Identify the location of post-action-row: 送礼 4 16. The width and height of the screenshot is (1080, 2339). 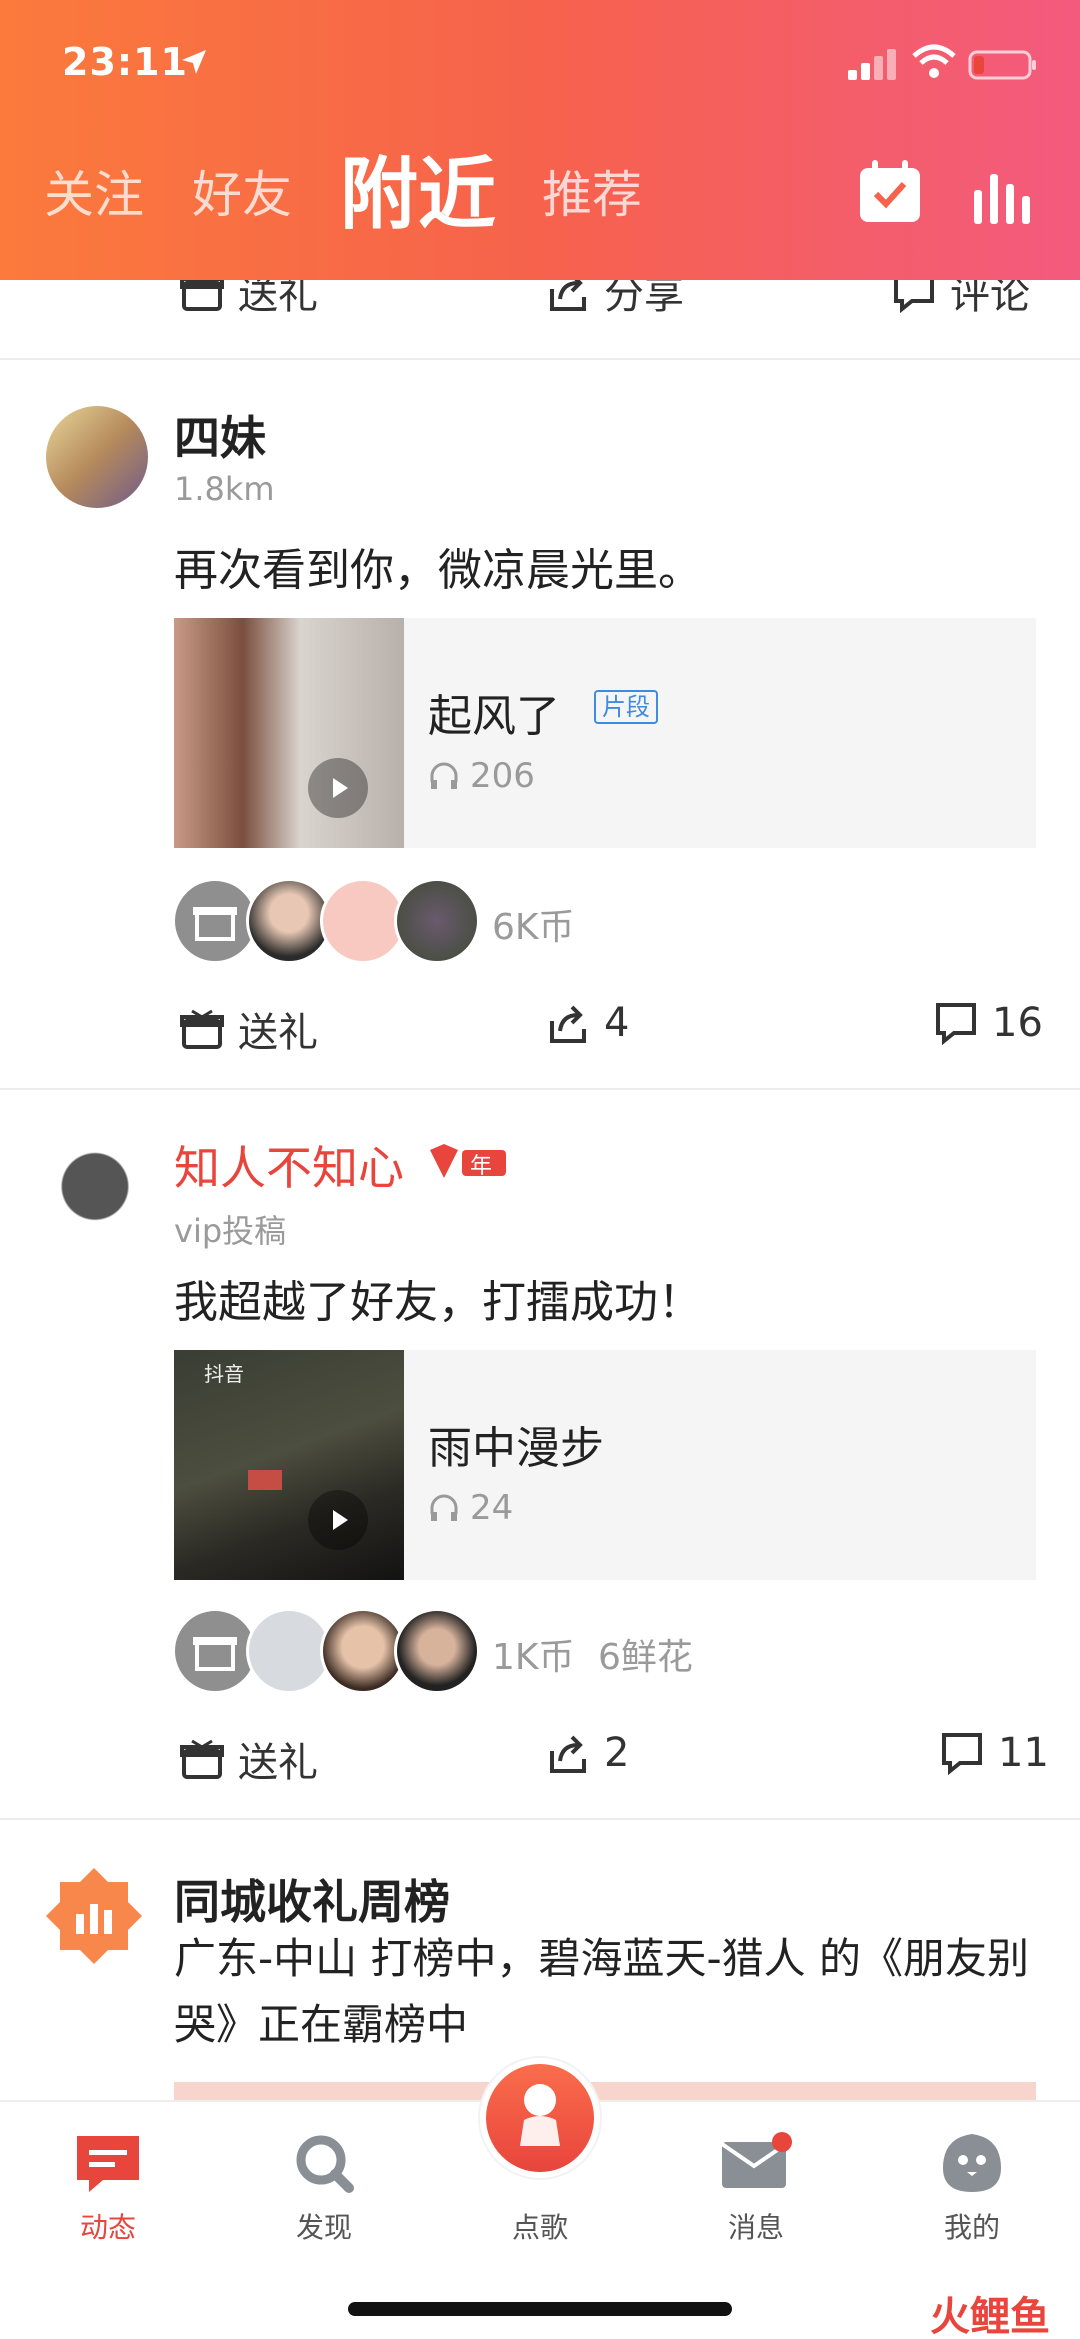
(540, 1035).